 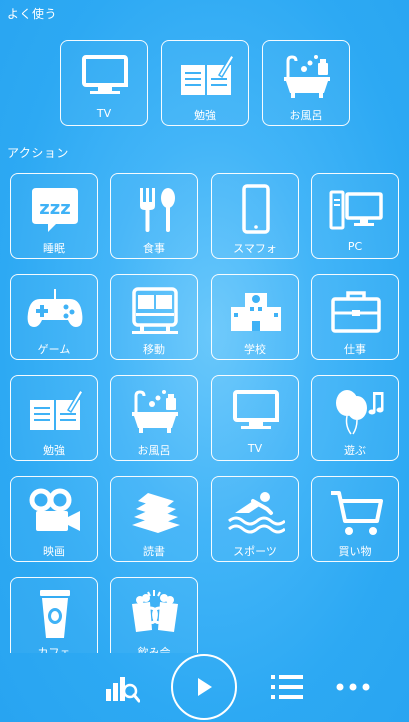 I want to click on actions-heading: アクション, so click(x=38, y=153).